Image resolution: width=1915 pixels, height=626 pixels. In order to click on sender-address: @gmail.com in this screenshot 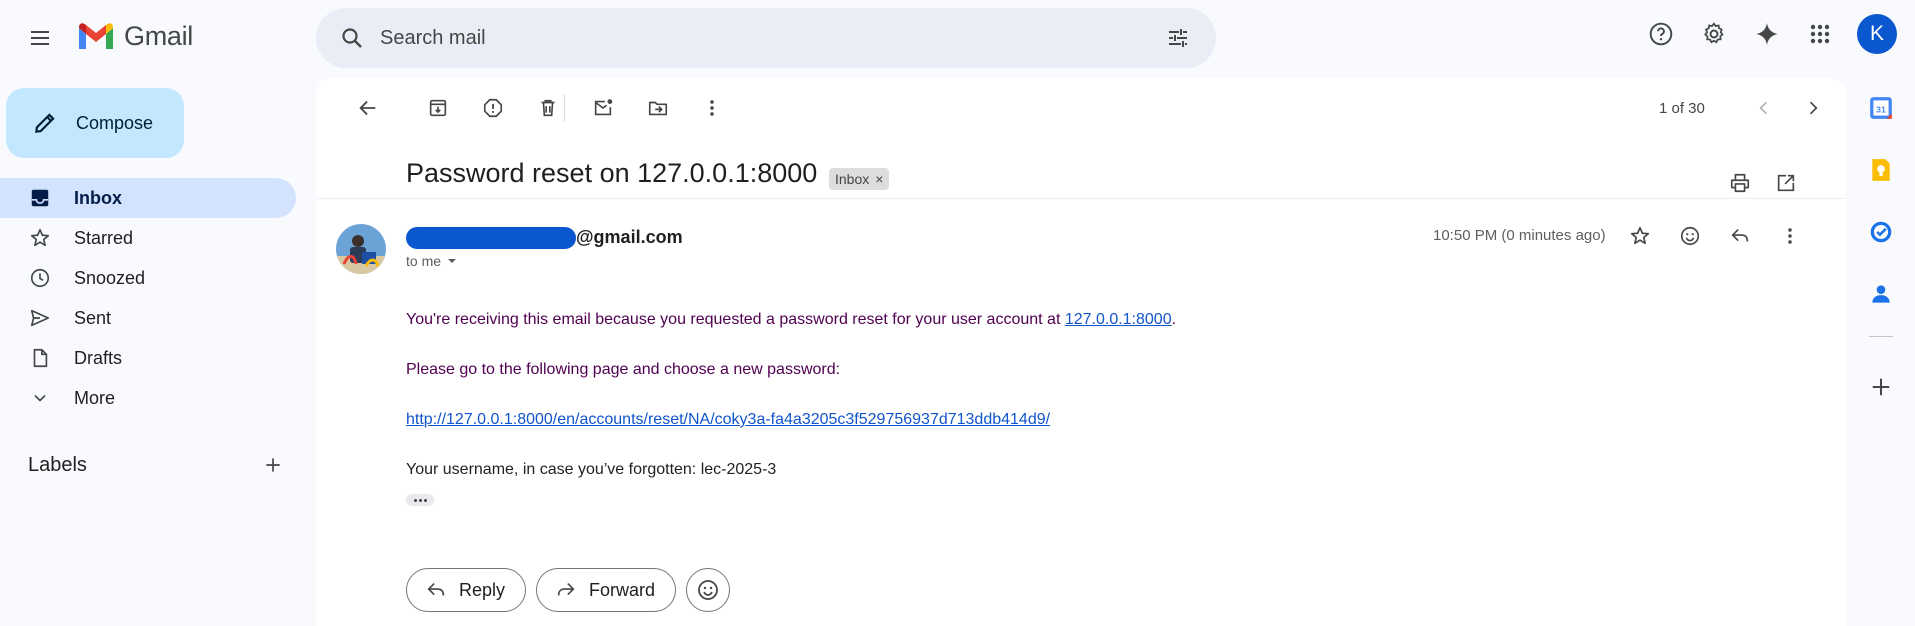, I will do `click(544, 237)`.